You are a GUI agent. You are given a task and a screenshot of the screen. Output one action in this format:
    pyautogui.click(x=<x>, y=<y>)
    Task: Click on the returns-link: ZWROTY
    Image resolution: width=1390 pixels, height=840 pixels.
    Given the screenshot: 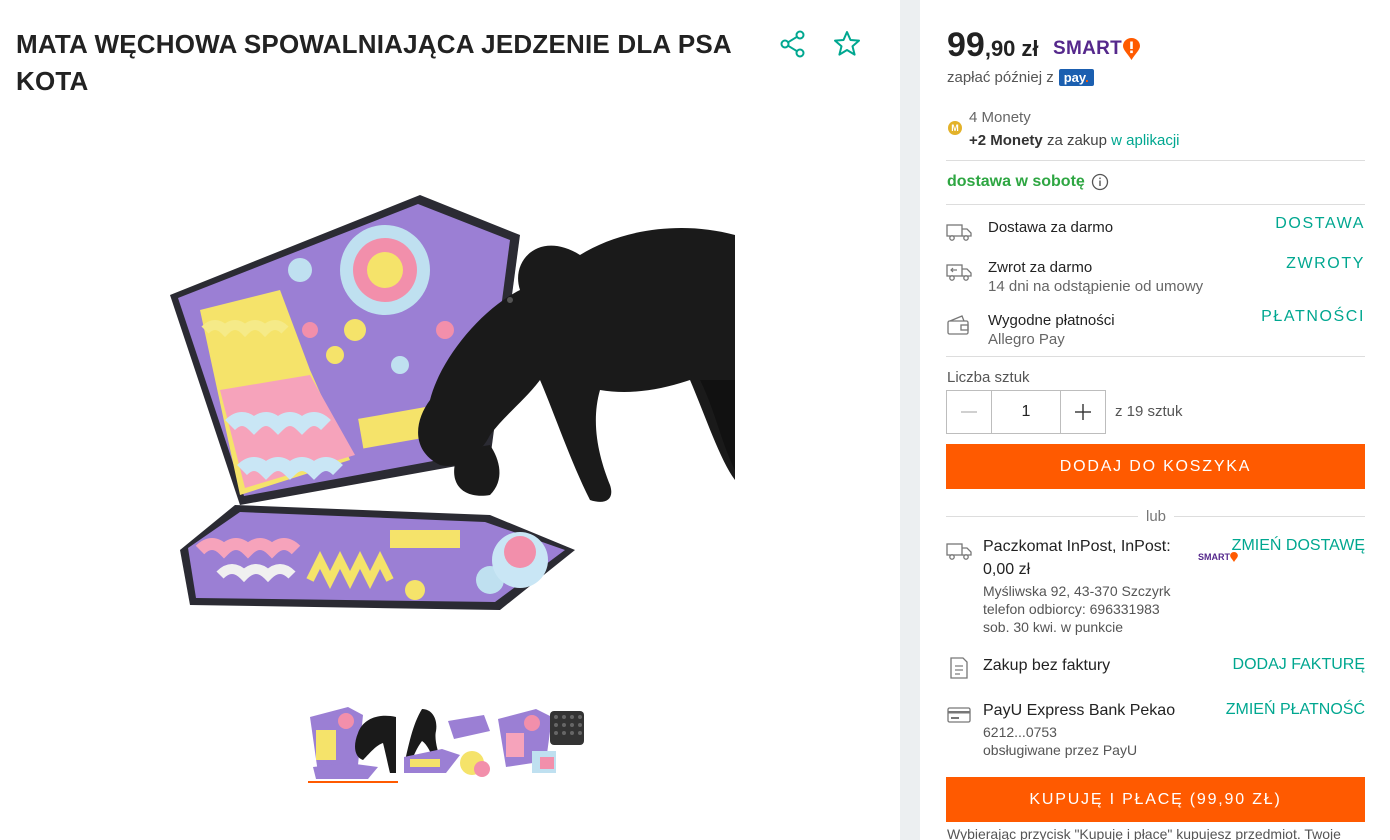 What is the action you would take?
    pyautogui.click(x=1325, y=264)
    